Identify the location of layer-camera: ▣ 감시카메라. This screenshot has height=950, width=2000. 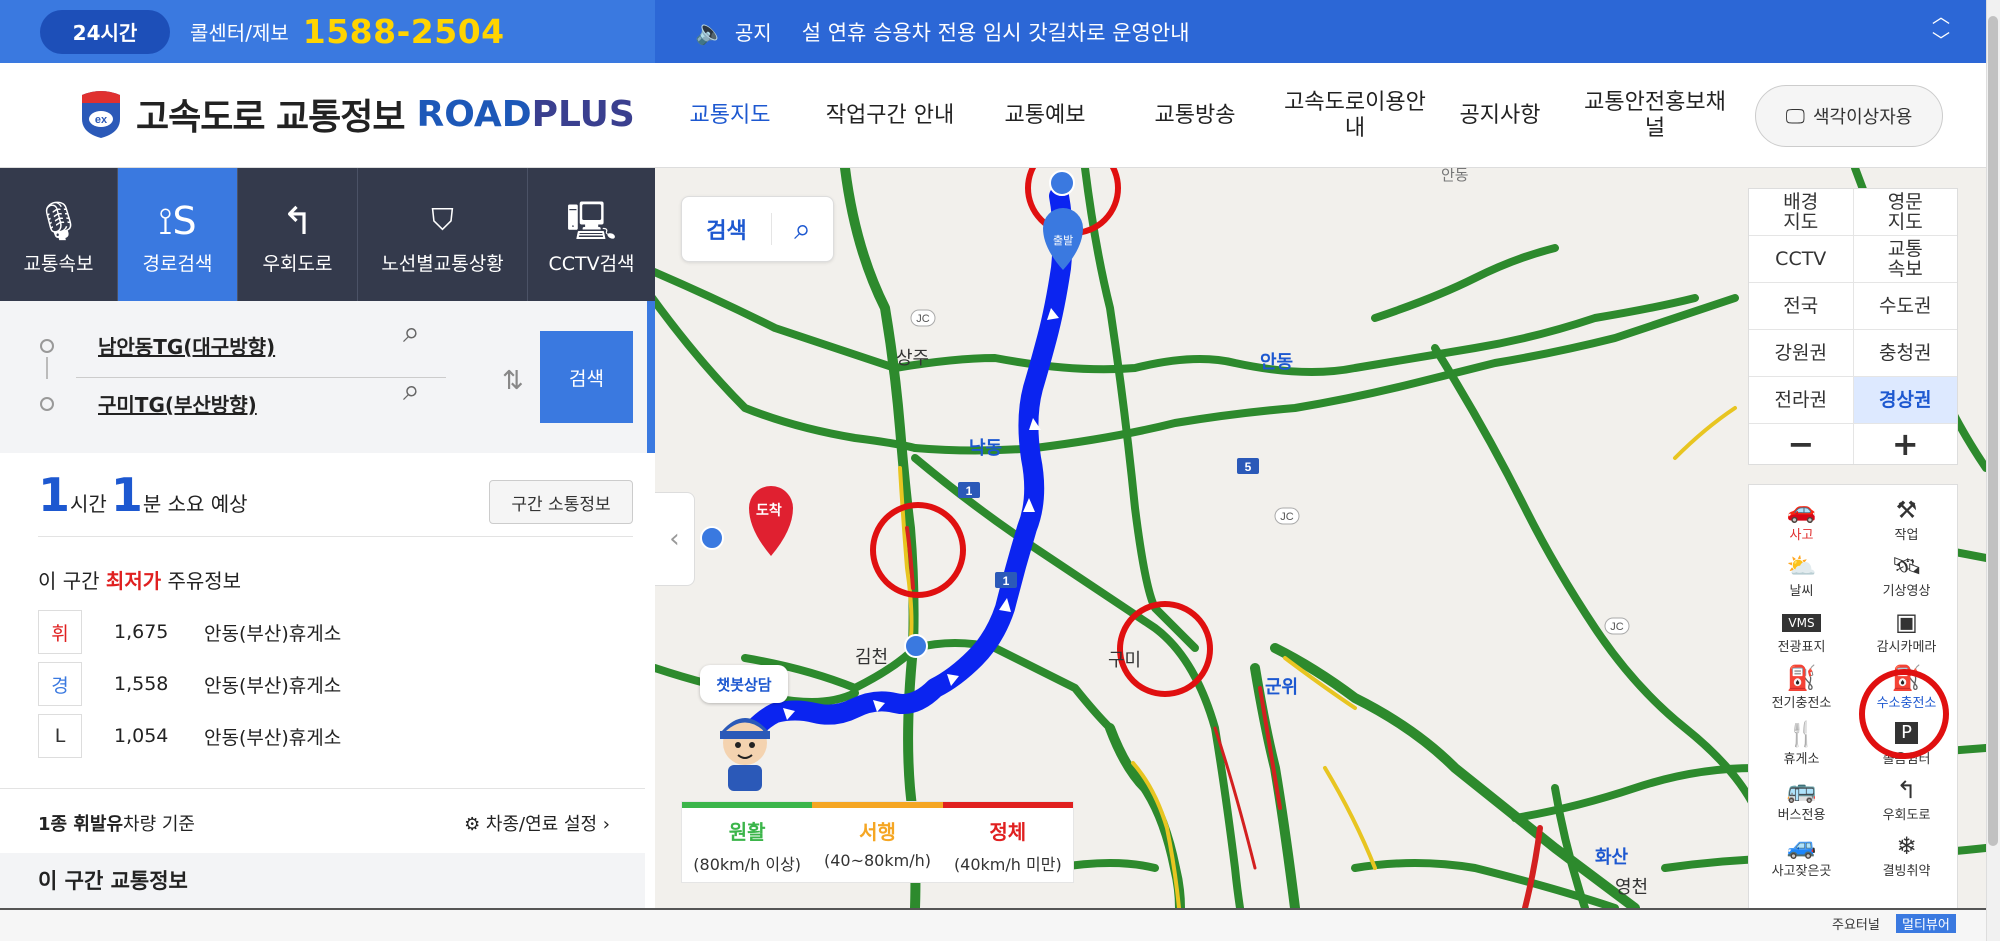
(1906, 627).